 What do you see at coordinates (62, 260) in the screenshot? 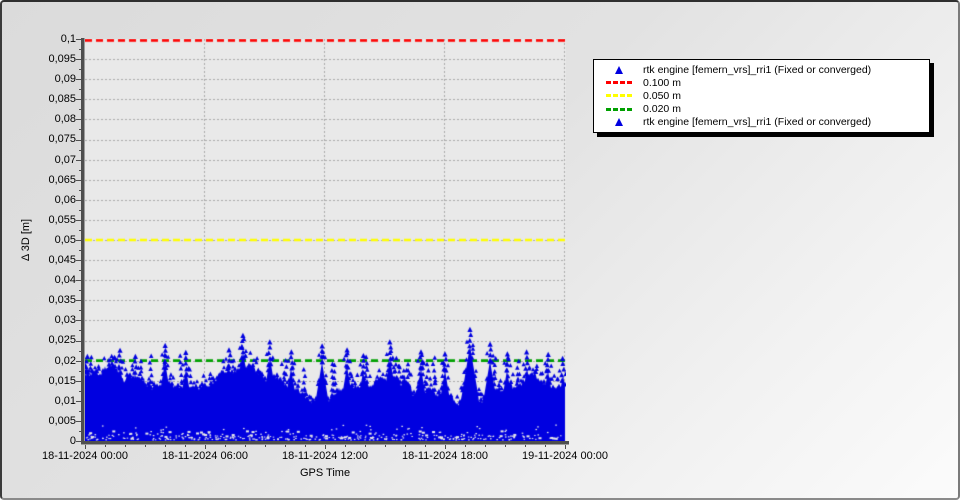
I see `y-tick-label: 0,045` at bounding box center [62, 260].